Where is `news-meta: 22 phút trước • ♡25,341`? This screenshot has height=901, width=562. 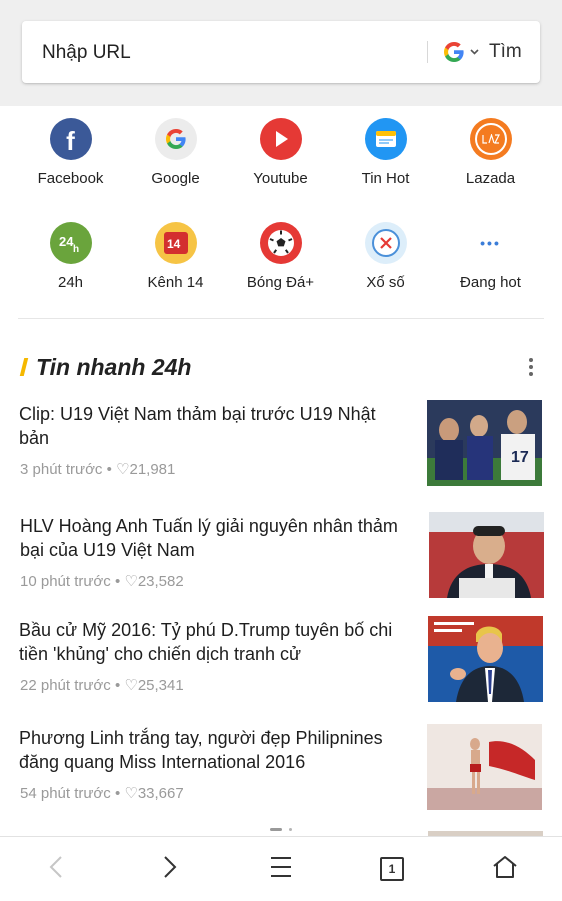 news-meta: 22 phút trước • ♡25,341 is located at coordinates (102, 685).